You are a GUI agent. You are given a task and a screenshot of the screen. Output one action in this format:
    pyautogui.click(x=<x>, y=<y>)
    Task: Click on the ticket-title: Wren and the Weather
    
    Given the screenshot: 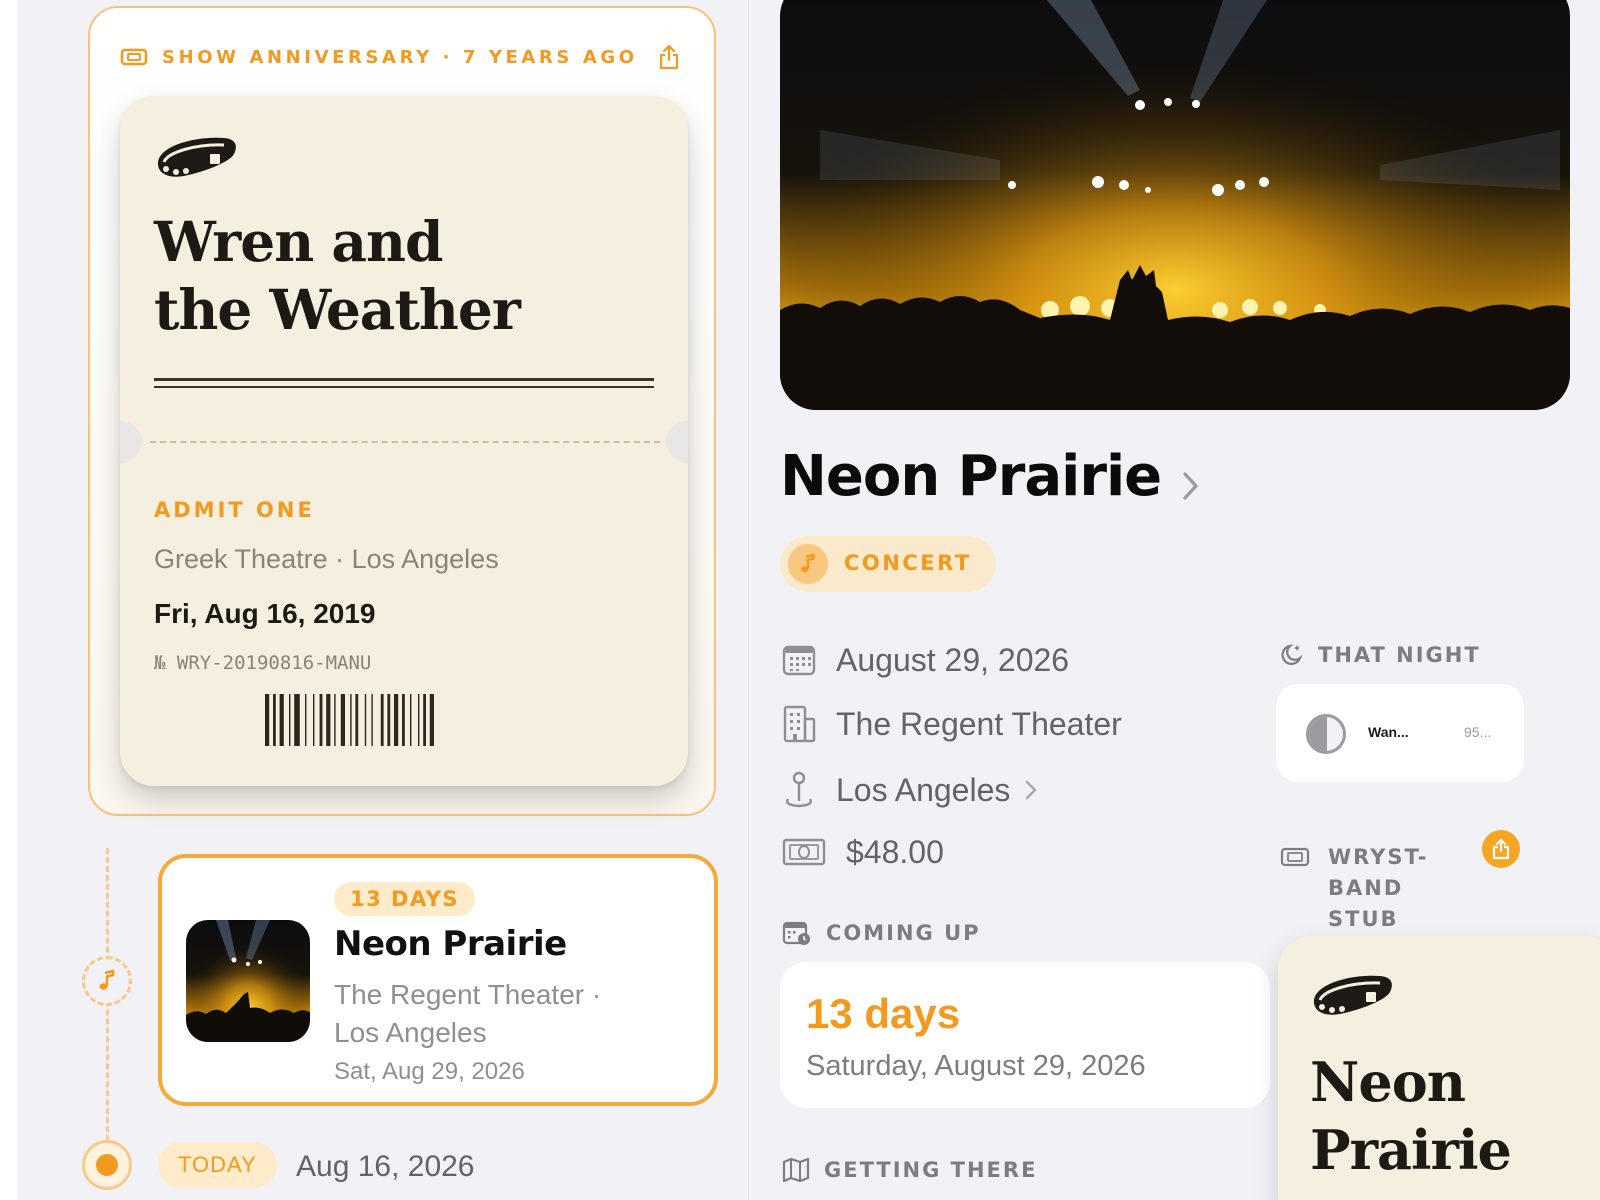 What is the action you would take?
    pyautogui.click(x=404, y=276)
    